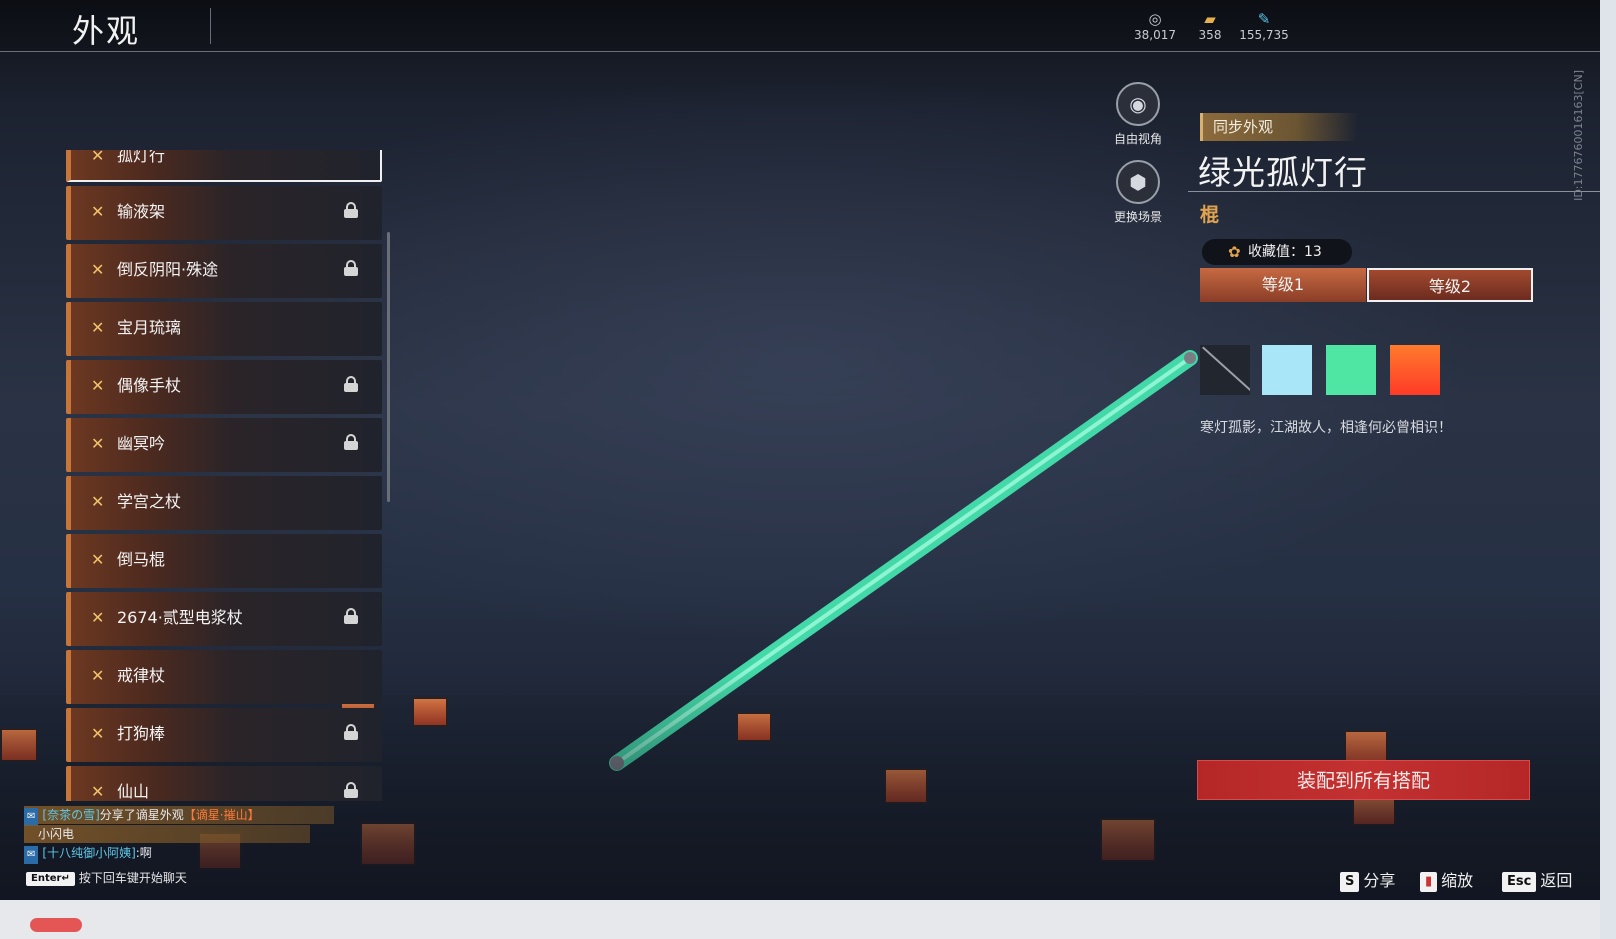  Describe the element at coordinates (224, 271) in the screenshot. I see `list-item: ✕ 倒反阴阳·殊途` at that location.